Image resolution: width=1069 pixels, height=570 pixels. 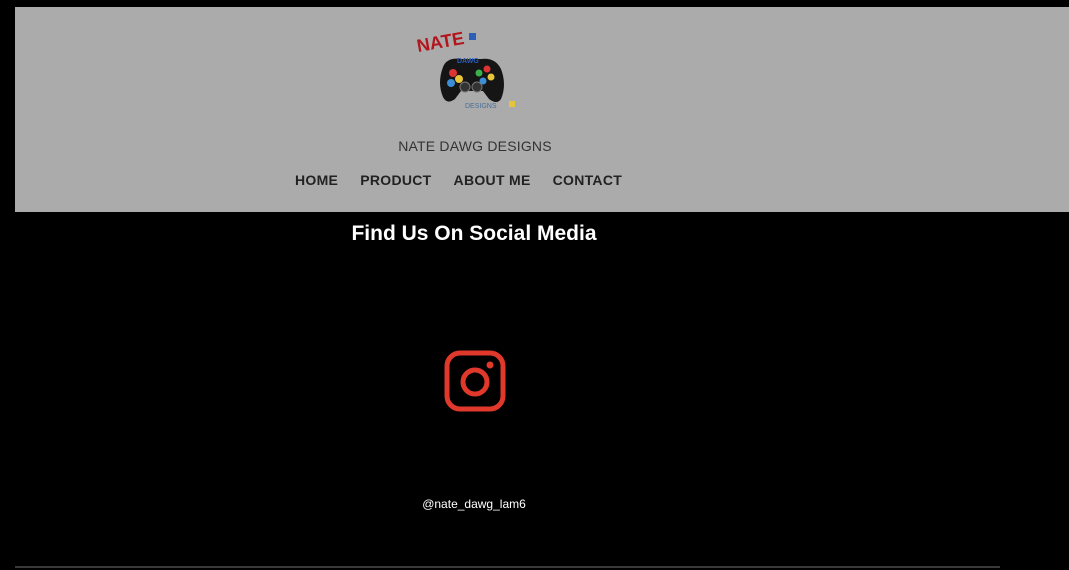 I want to click on site-name: NATE DAWG DESIGNS, so click(x=475, y=146).